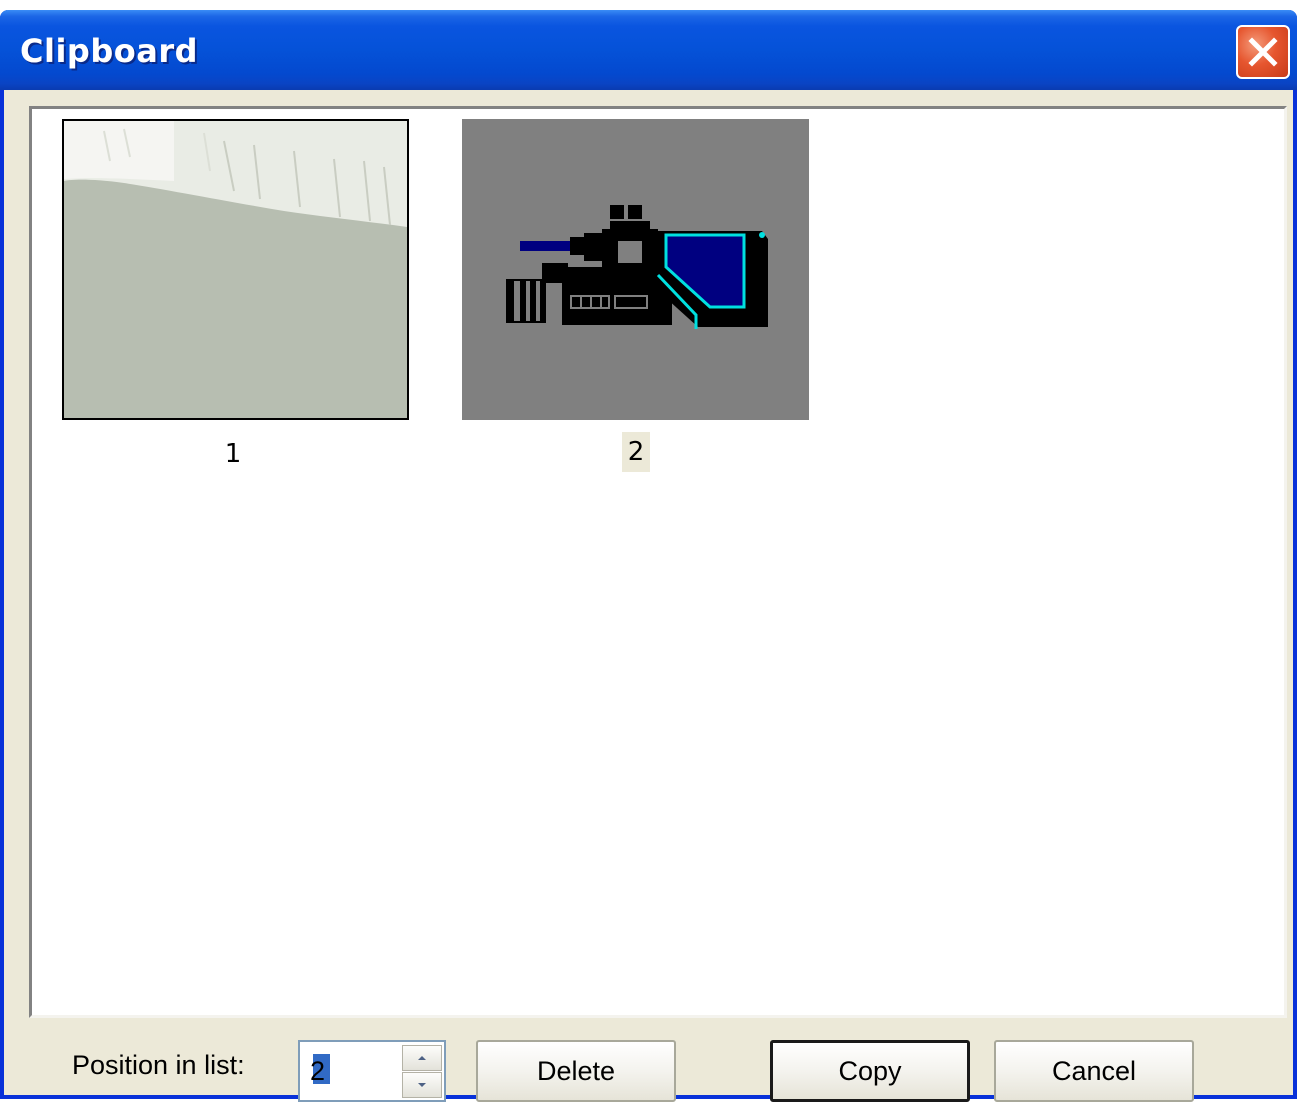 The image size is (1297, 1102). I want to click on position-spinner, so click(372, 1071).